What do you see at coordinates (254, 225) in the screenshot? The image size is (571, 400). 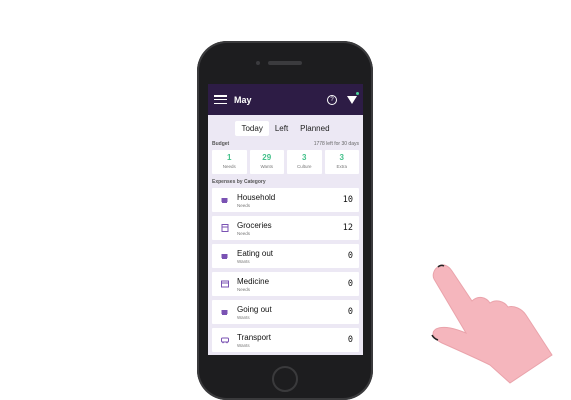 I see `category-name: Groceries` at bounding box center [254, 225].